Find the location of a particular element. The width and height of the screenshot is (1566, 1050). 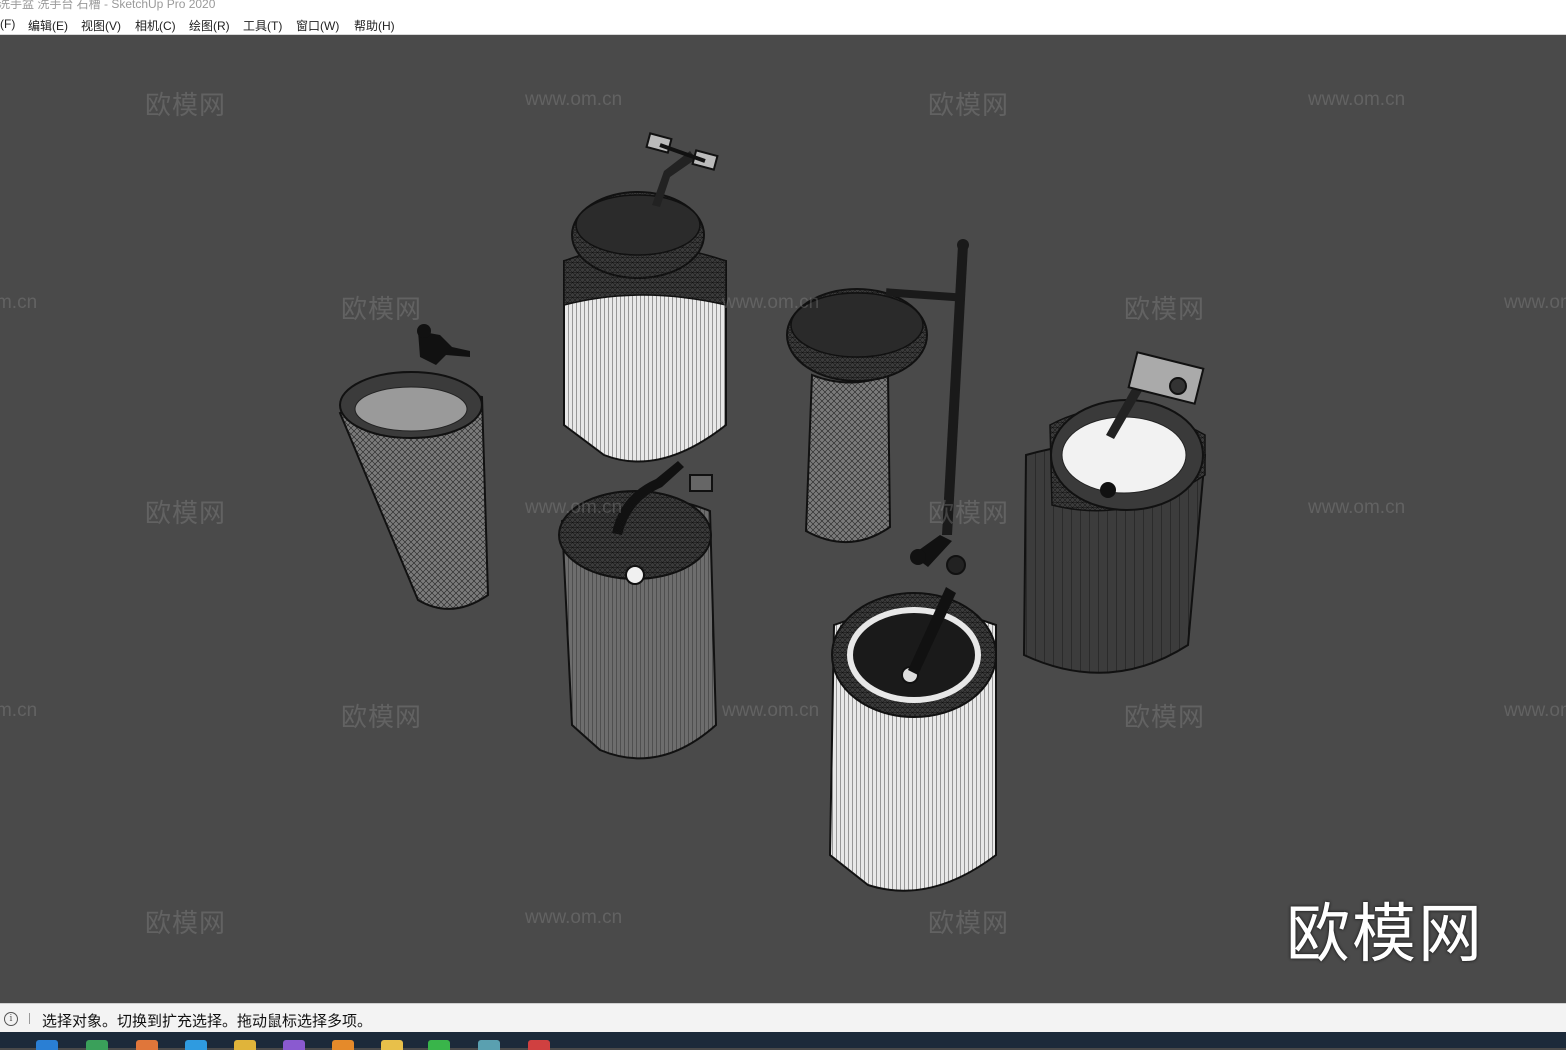

taskbar is located at coordinates (783, 1041).